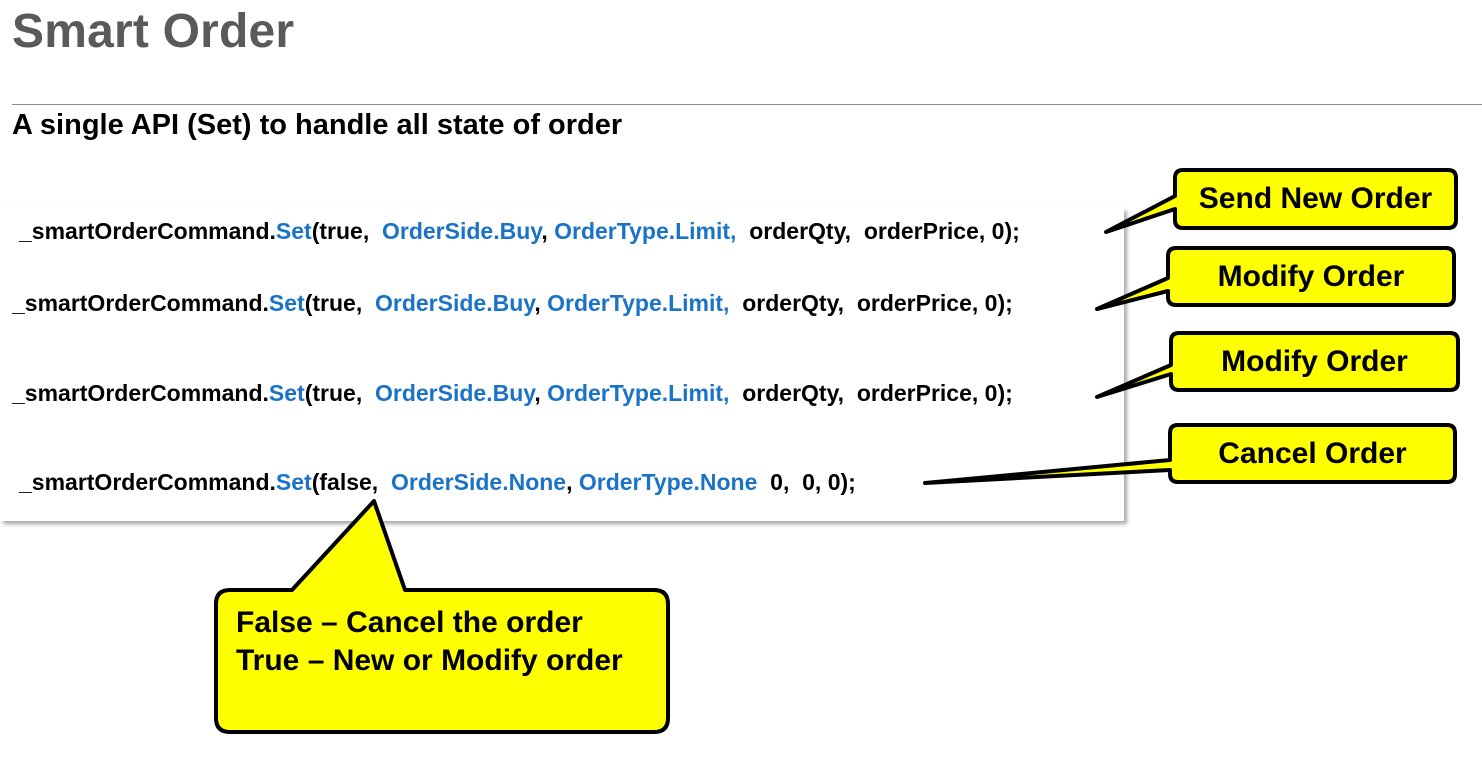 Image resolution: width=1482 pixels, height=761 pixels. I want to click on callout-modify-order-2: Modify Order, so click(1314, 361).